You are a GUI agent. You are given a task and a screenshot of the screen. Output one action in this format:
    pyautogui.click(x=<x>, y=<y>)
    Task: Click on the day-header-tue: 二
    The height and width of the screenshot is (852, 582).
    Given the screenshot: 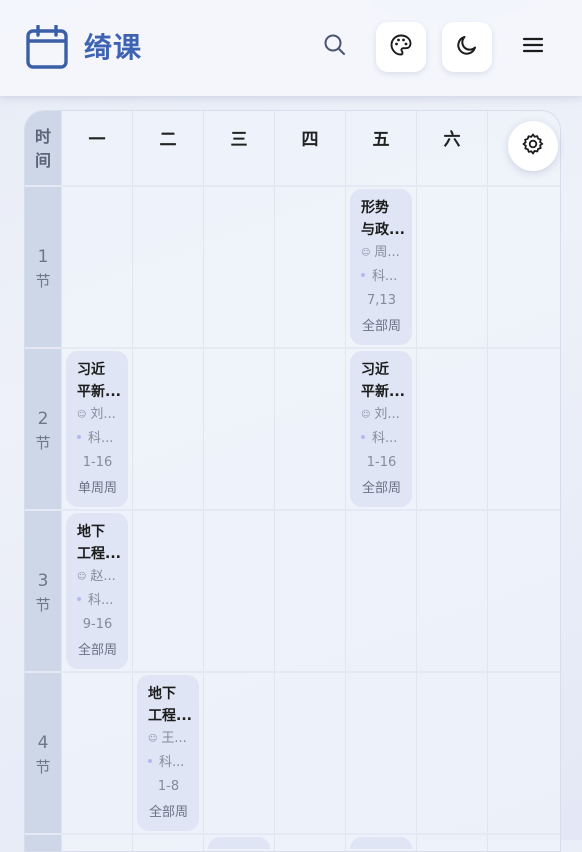 What is the action you would take?
    pyautogui.click(x=168, y=140)
    